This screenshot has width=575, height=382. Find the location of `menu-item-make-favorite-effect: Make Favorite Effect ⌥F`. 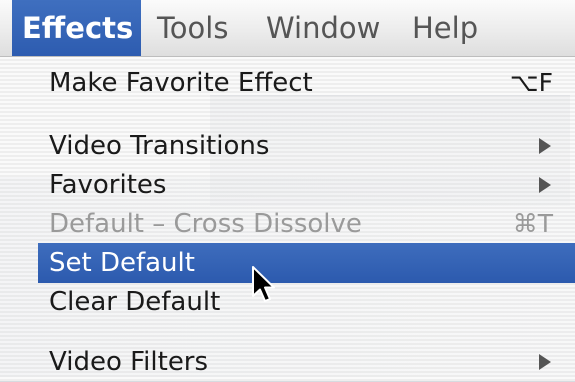

menu-item-make-favorite-effect: Make Favorite Effect ⌥F is located at coordinates (306, 83).